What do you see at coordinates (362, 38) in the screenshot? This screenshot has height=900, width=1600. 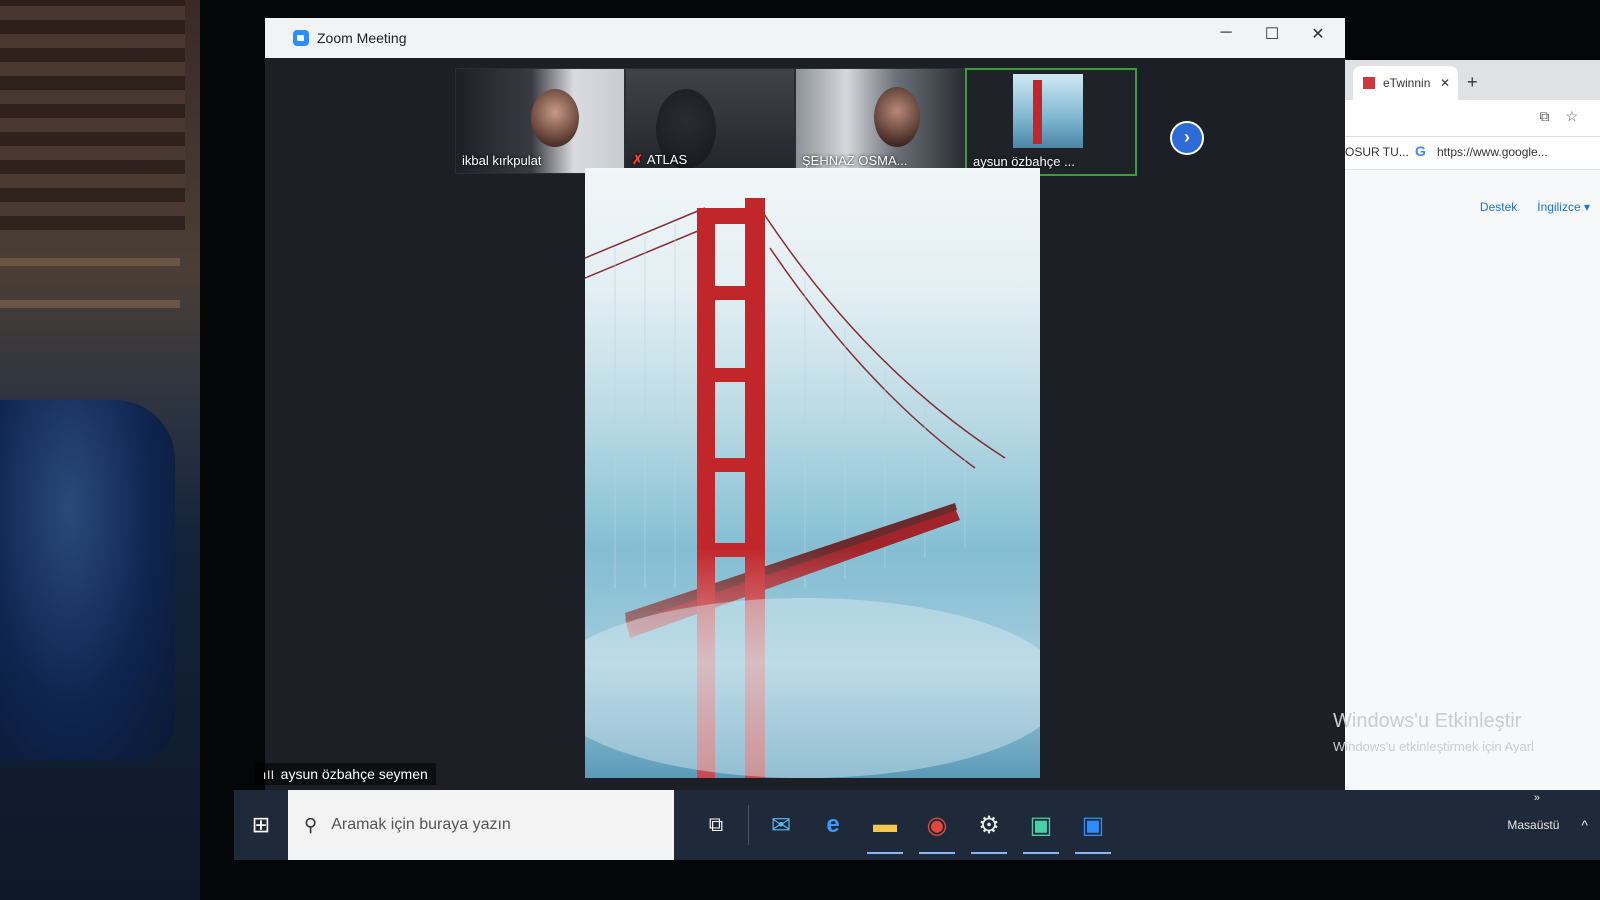 I see `window-title: Zoom Meeting` at bounding box center [362, 38].